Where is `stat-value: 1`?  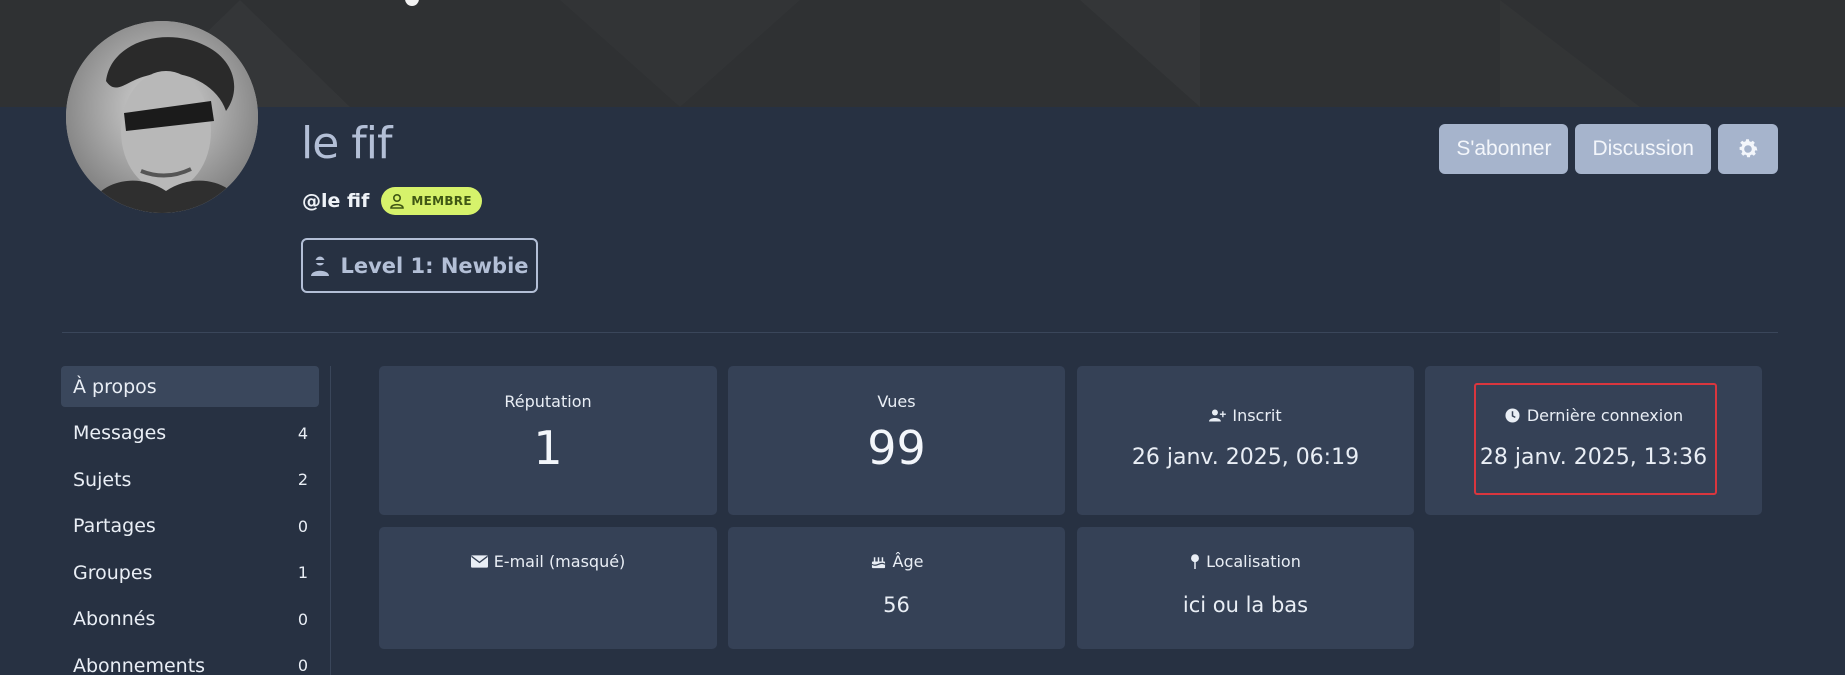 stat-value: 1 is located at coordinates (548, 448).